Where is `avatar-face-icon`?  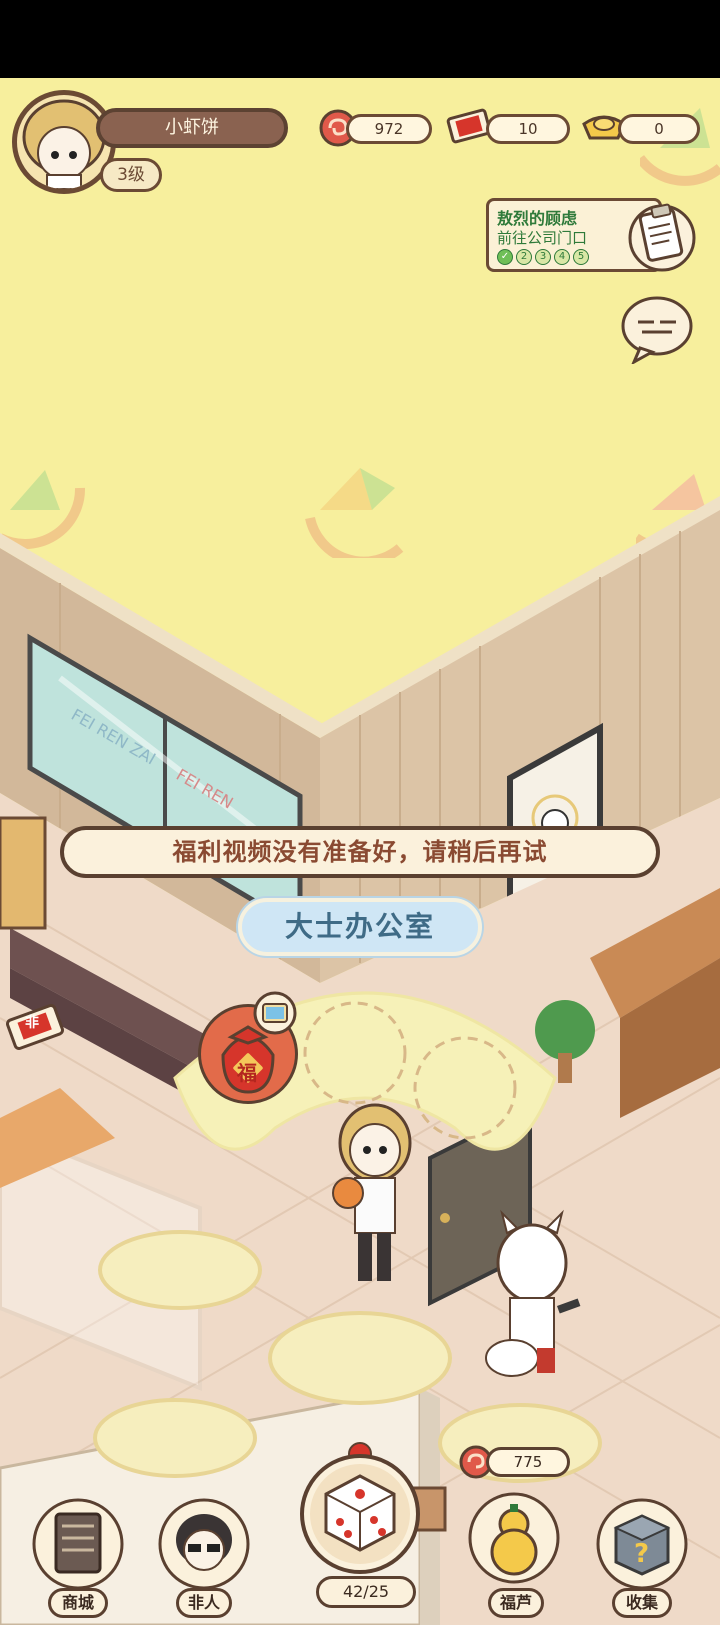
avatar-face-icon is located at coordinates (64, 144).